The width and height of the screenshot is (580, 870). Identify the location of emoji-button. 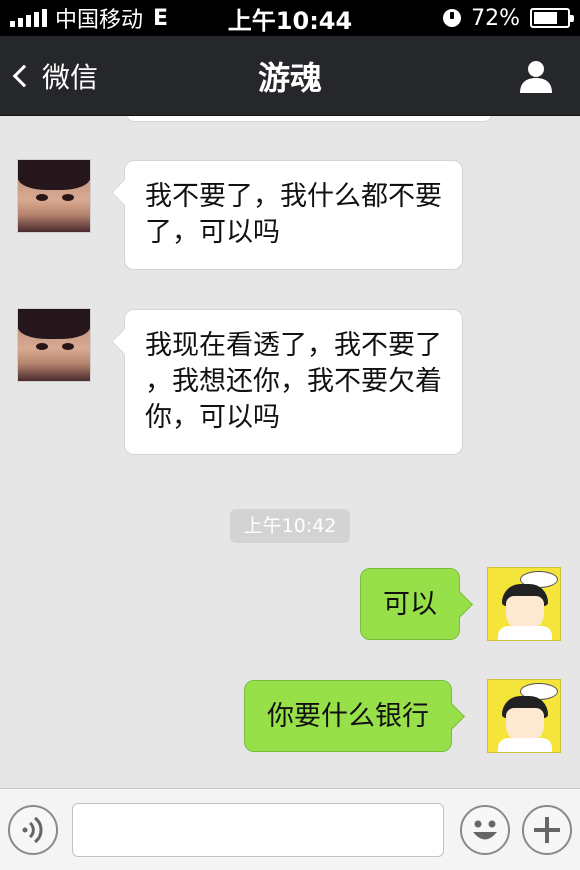
(485, 830).